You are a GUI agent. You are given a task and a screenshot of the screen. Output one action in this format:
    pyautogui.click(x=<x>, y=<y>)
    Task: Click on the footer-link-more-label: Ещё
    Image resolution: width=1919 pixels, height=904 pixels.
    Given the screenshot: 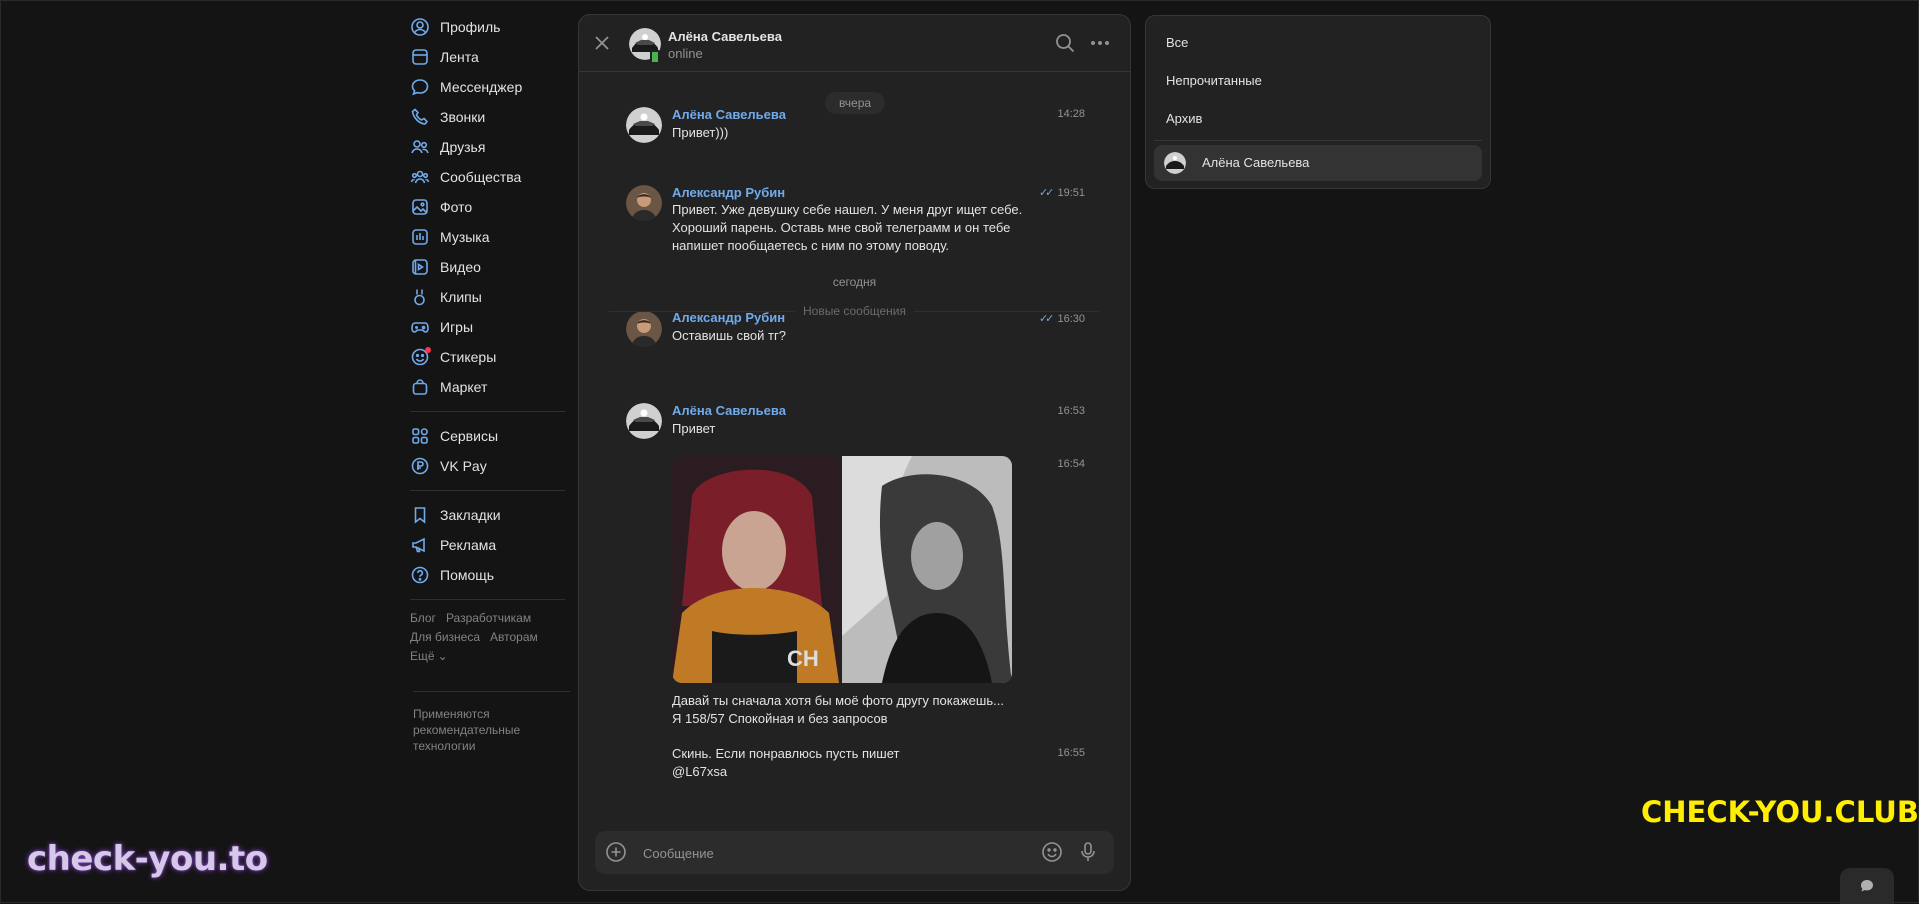 What is the action you would take?
    pyautogui.click(x=422, y=656)
    